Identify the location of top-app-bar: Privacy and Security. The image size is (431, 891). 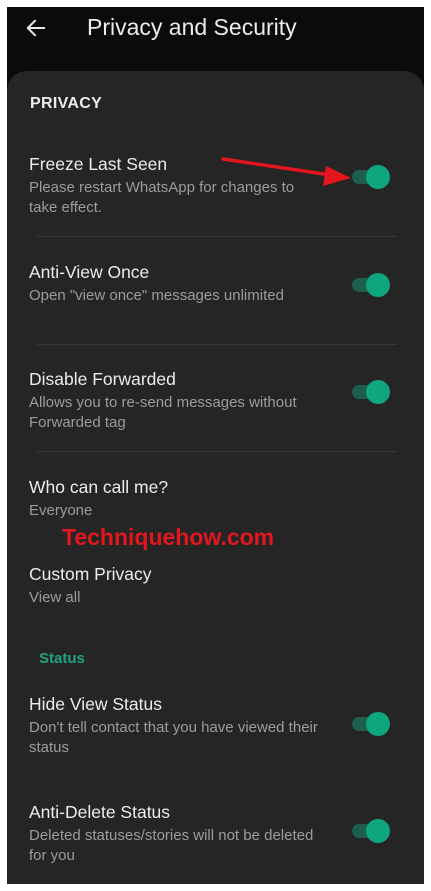
(215, 39).